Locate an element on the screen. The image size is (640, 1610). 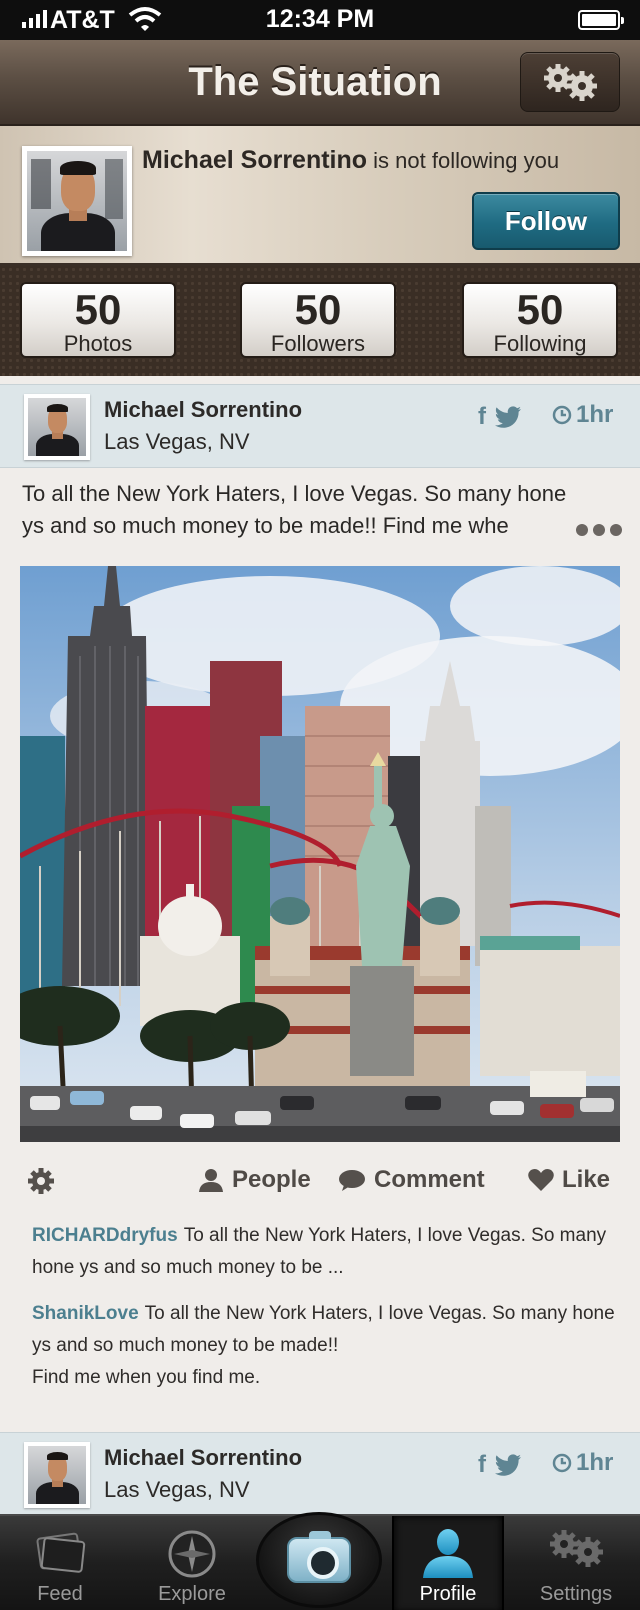
like-button: Like is located at coordinates (569, 1180).